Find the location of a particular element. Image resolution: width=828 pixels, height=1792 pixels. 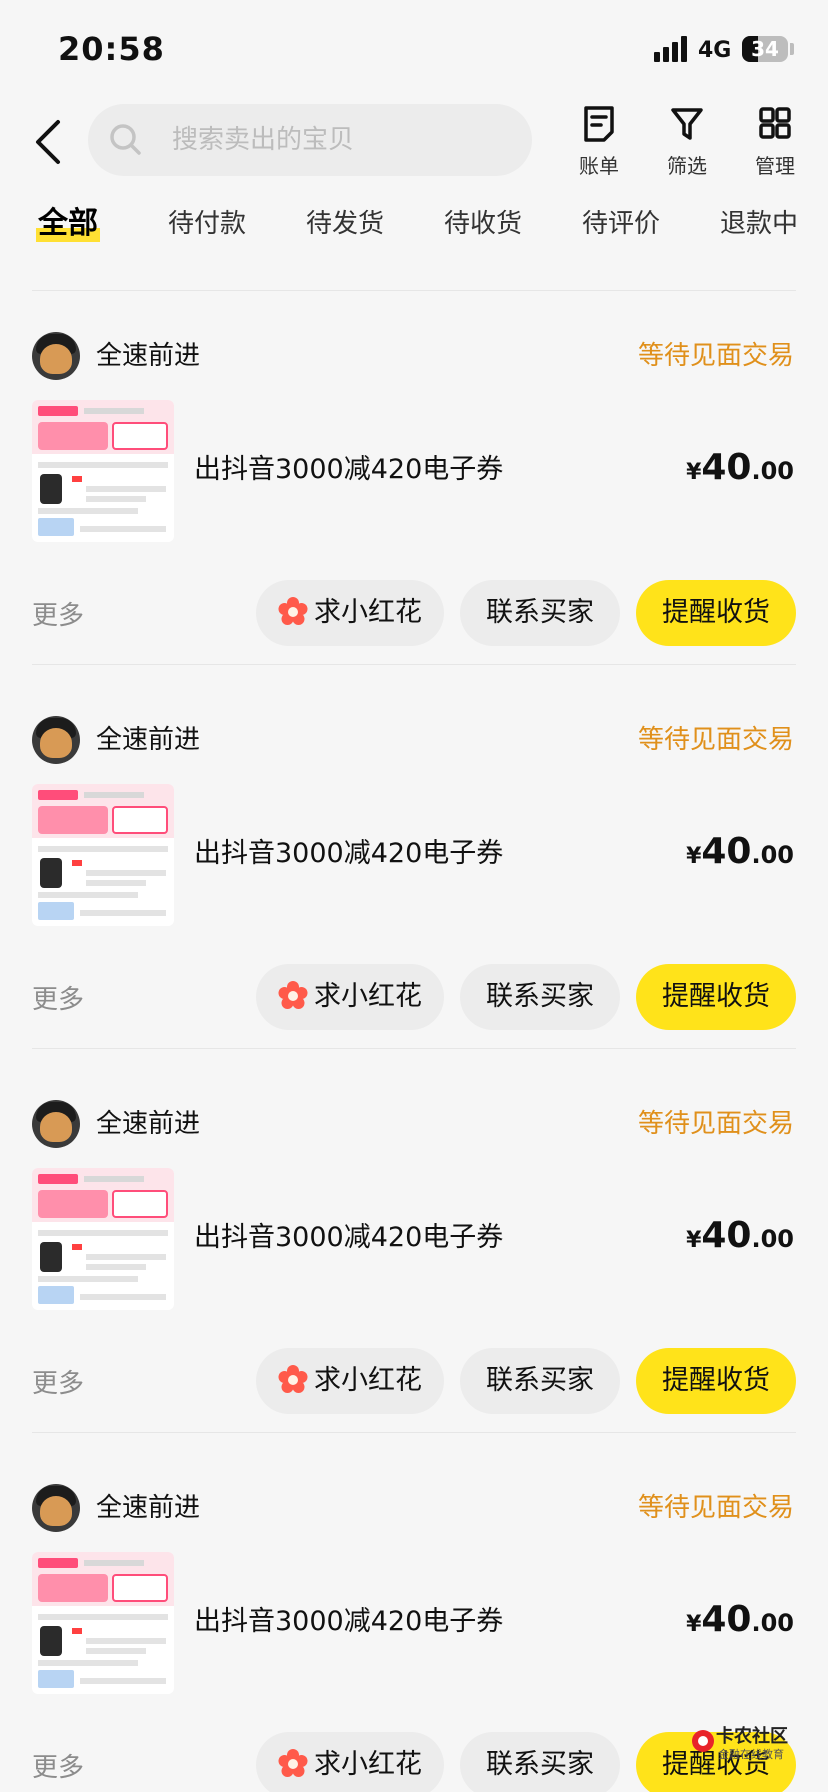

order-tabs: 全部 待付款 待发货 待收货 待评价 退款中 is located at coordinates (414, 229).